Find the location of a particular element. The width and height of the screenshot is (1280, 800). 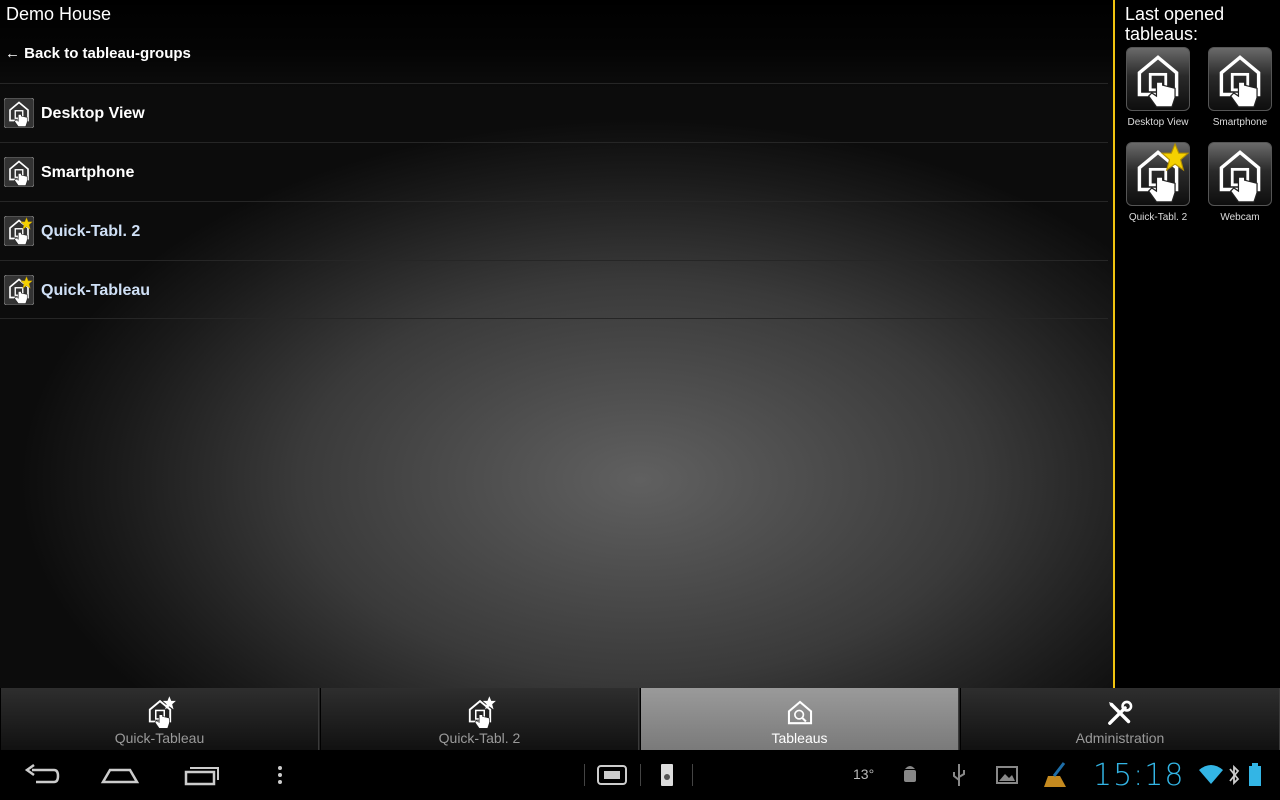

recent-tile-quick-tabl-2: Quick-Tabl. 2 is located at coordinates (1158, 182).